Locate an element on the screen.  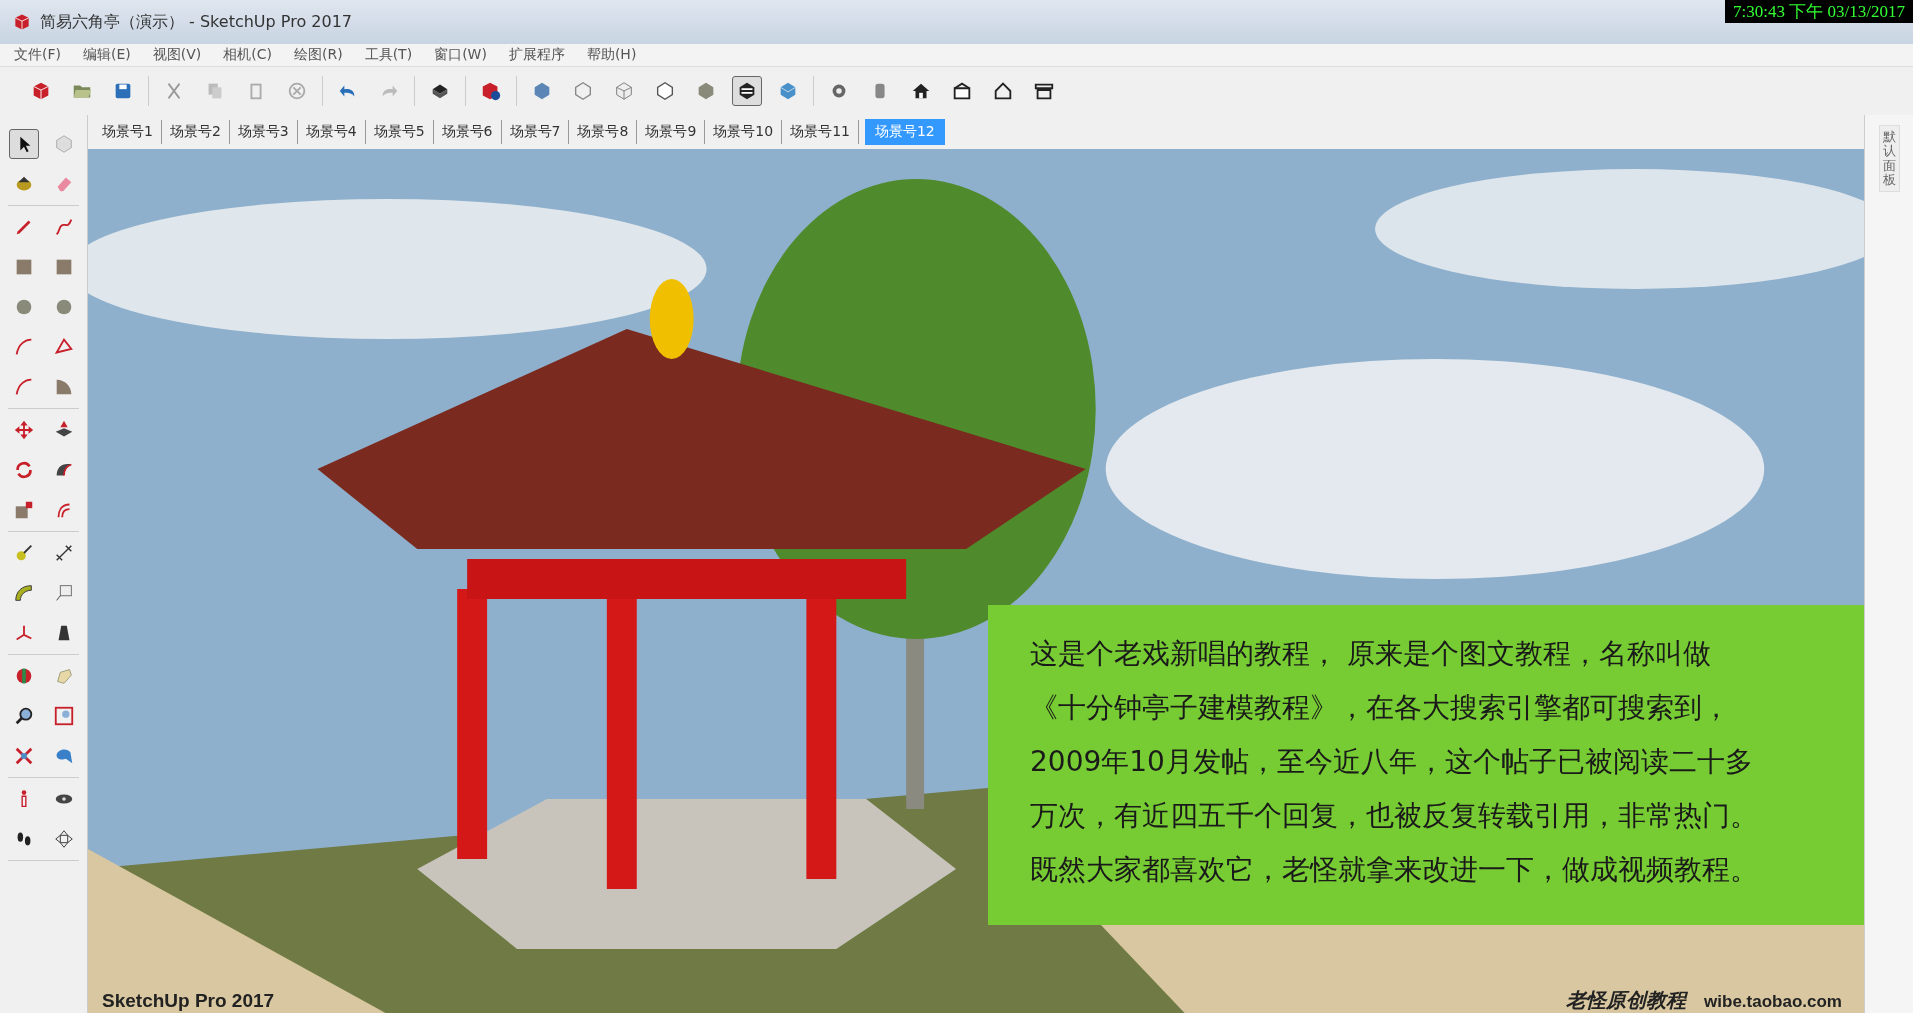
app-logo-icon is located at coordinates (22, 22).